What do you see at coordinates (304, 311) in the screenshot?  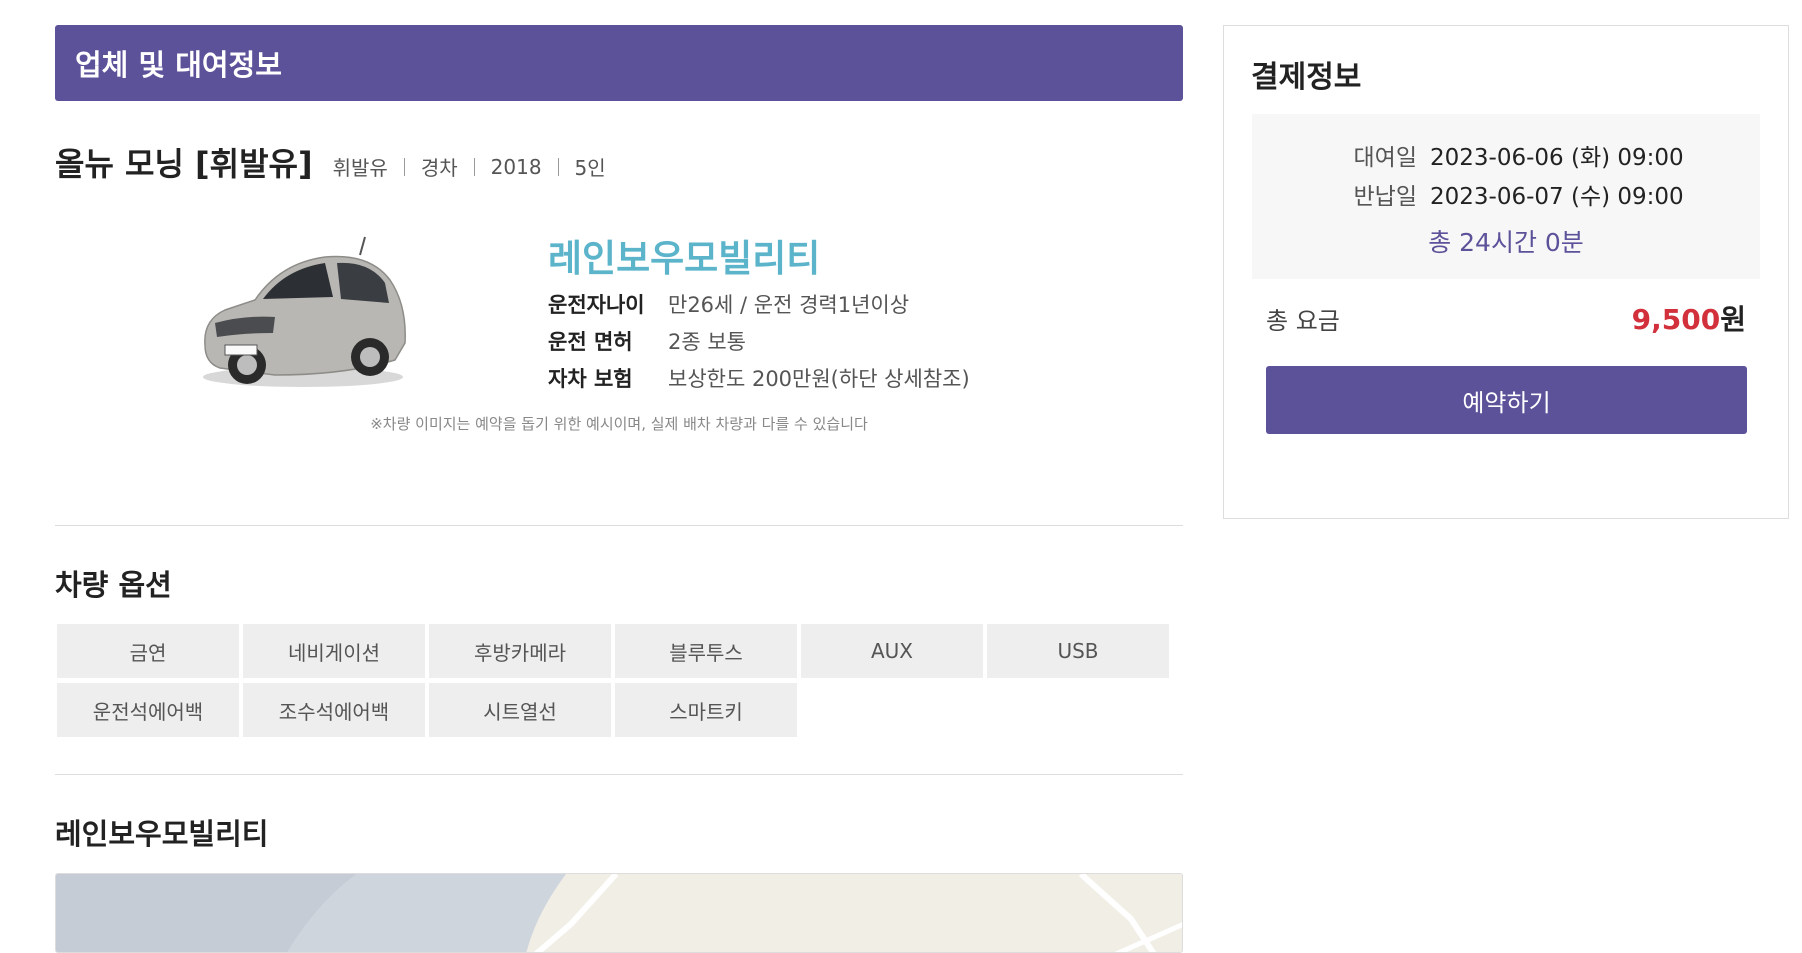 I see `car-image` at bounding box center [304, 311].